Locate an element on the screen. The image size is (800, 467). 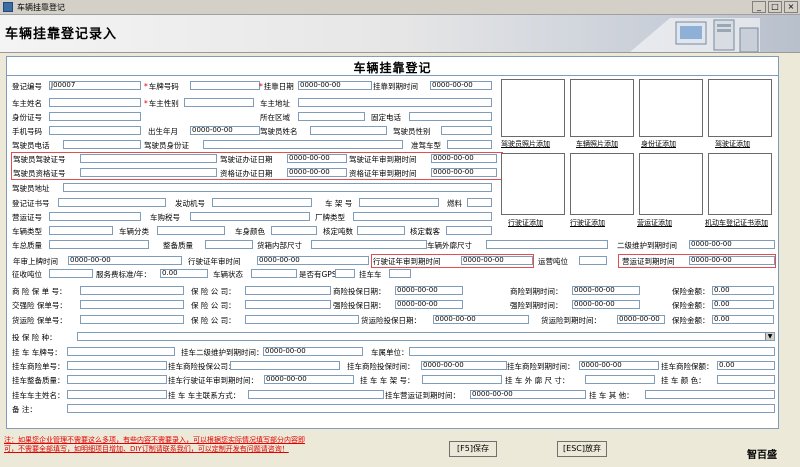
cancel-button: [ESC]放弃 is located at coordinates (582, 449).